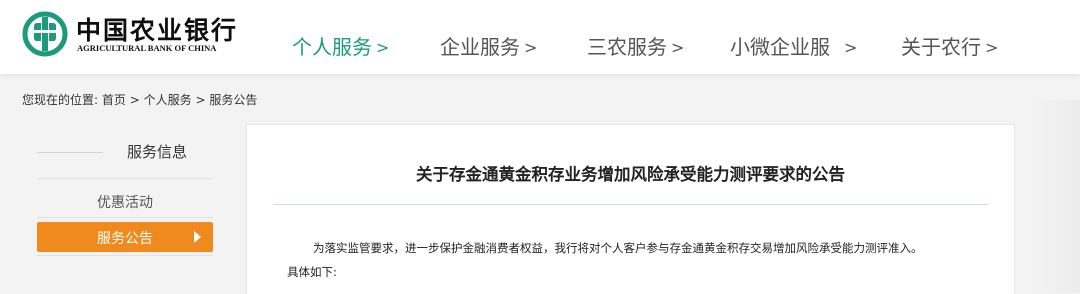 The width and height of the screenshot is (1080, 294). Describe the element at coordinates (157, 29) in the screenshot. I see `logo-text-cn: 中国农业银行` at that location.